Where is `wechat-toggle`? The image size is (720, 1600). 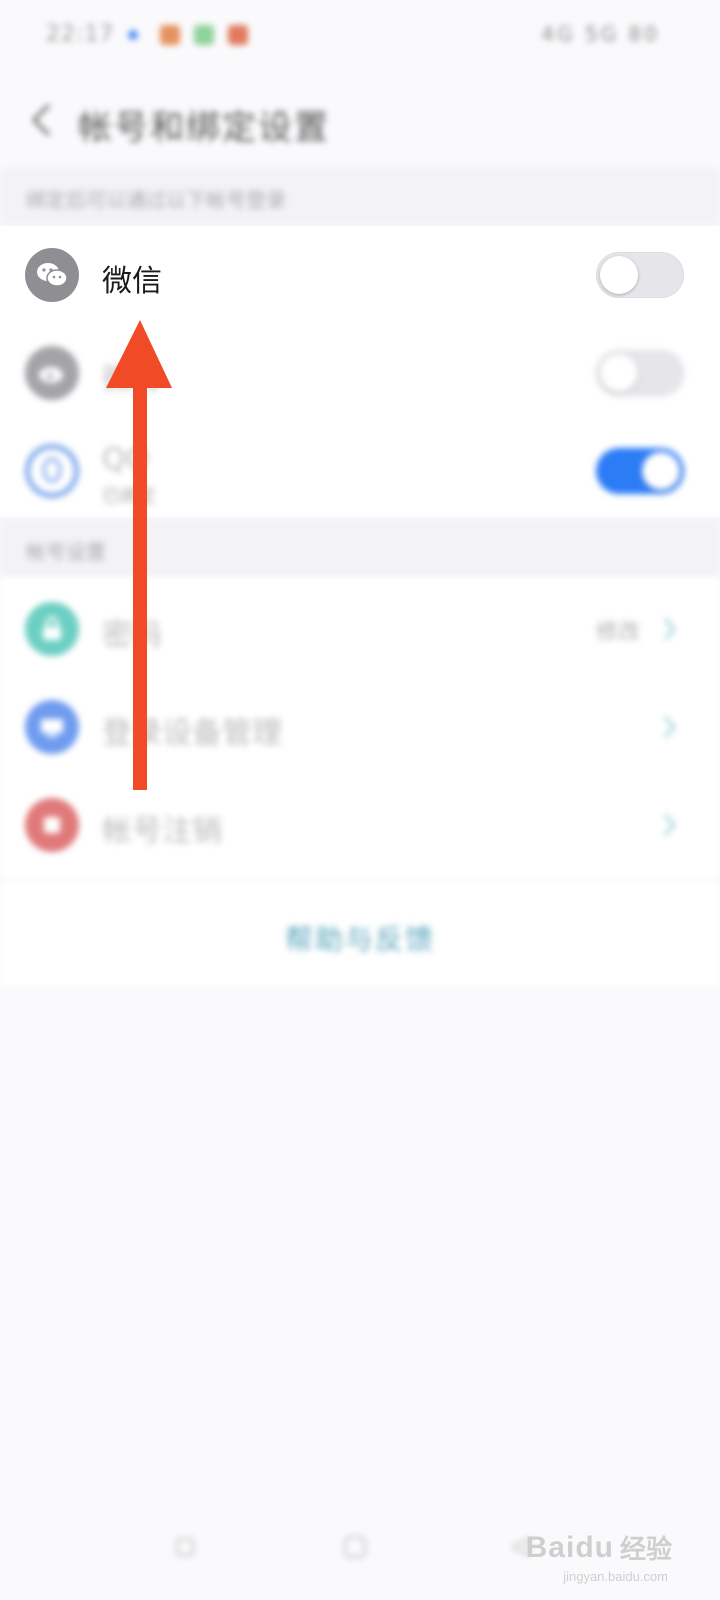 wechat-toggle is located at coordinates (640, 275).